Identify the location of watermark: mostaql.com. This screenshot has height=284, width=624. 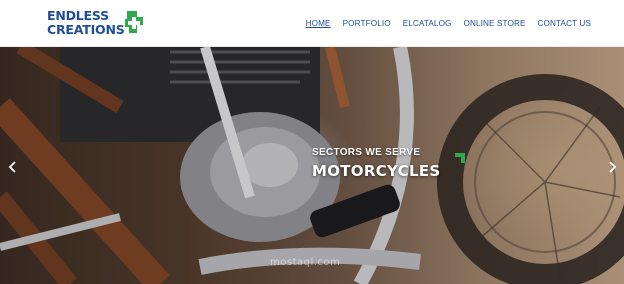
(305, 262).